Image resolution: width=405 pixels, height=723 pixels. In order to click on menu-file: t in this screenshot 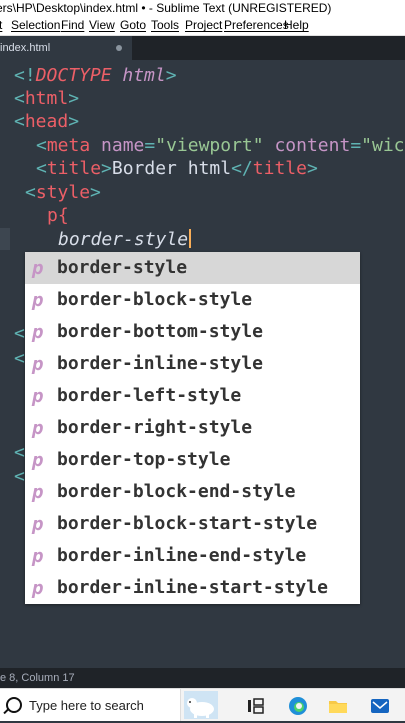, I will do `click(1, 25)`.